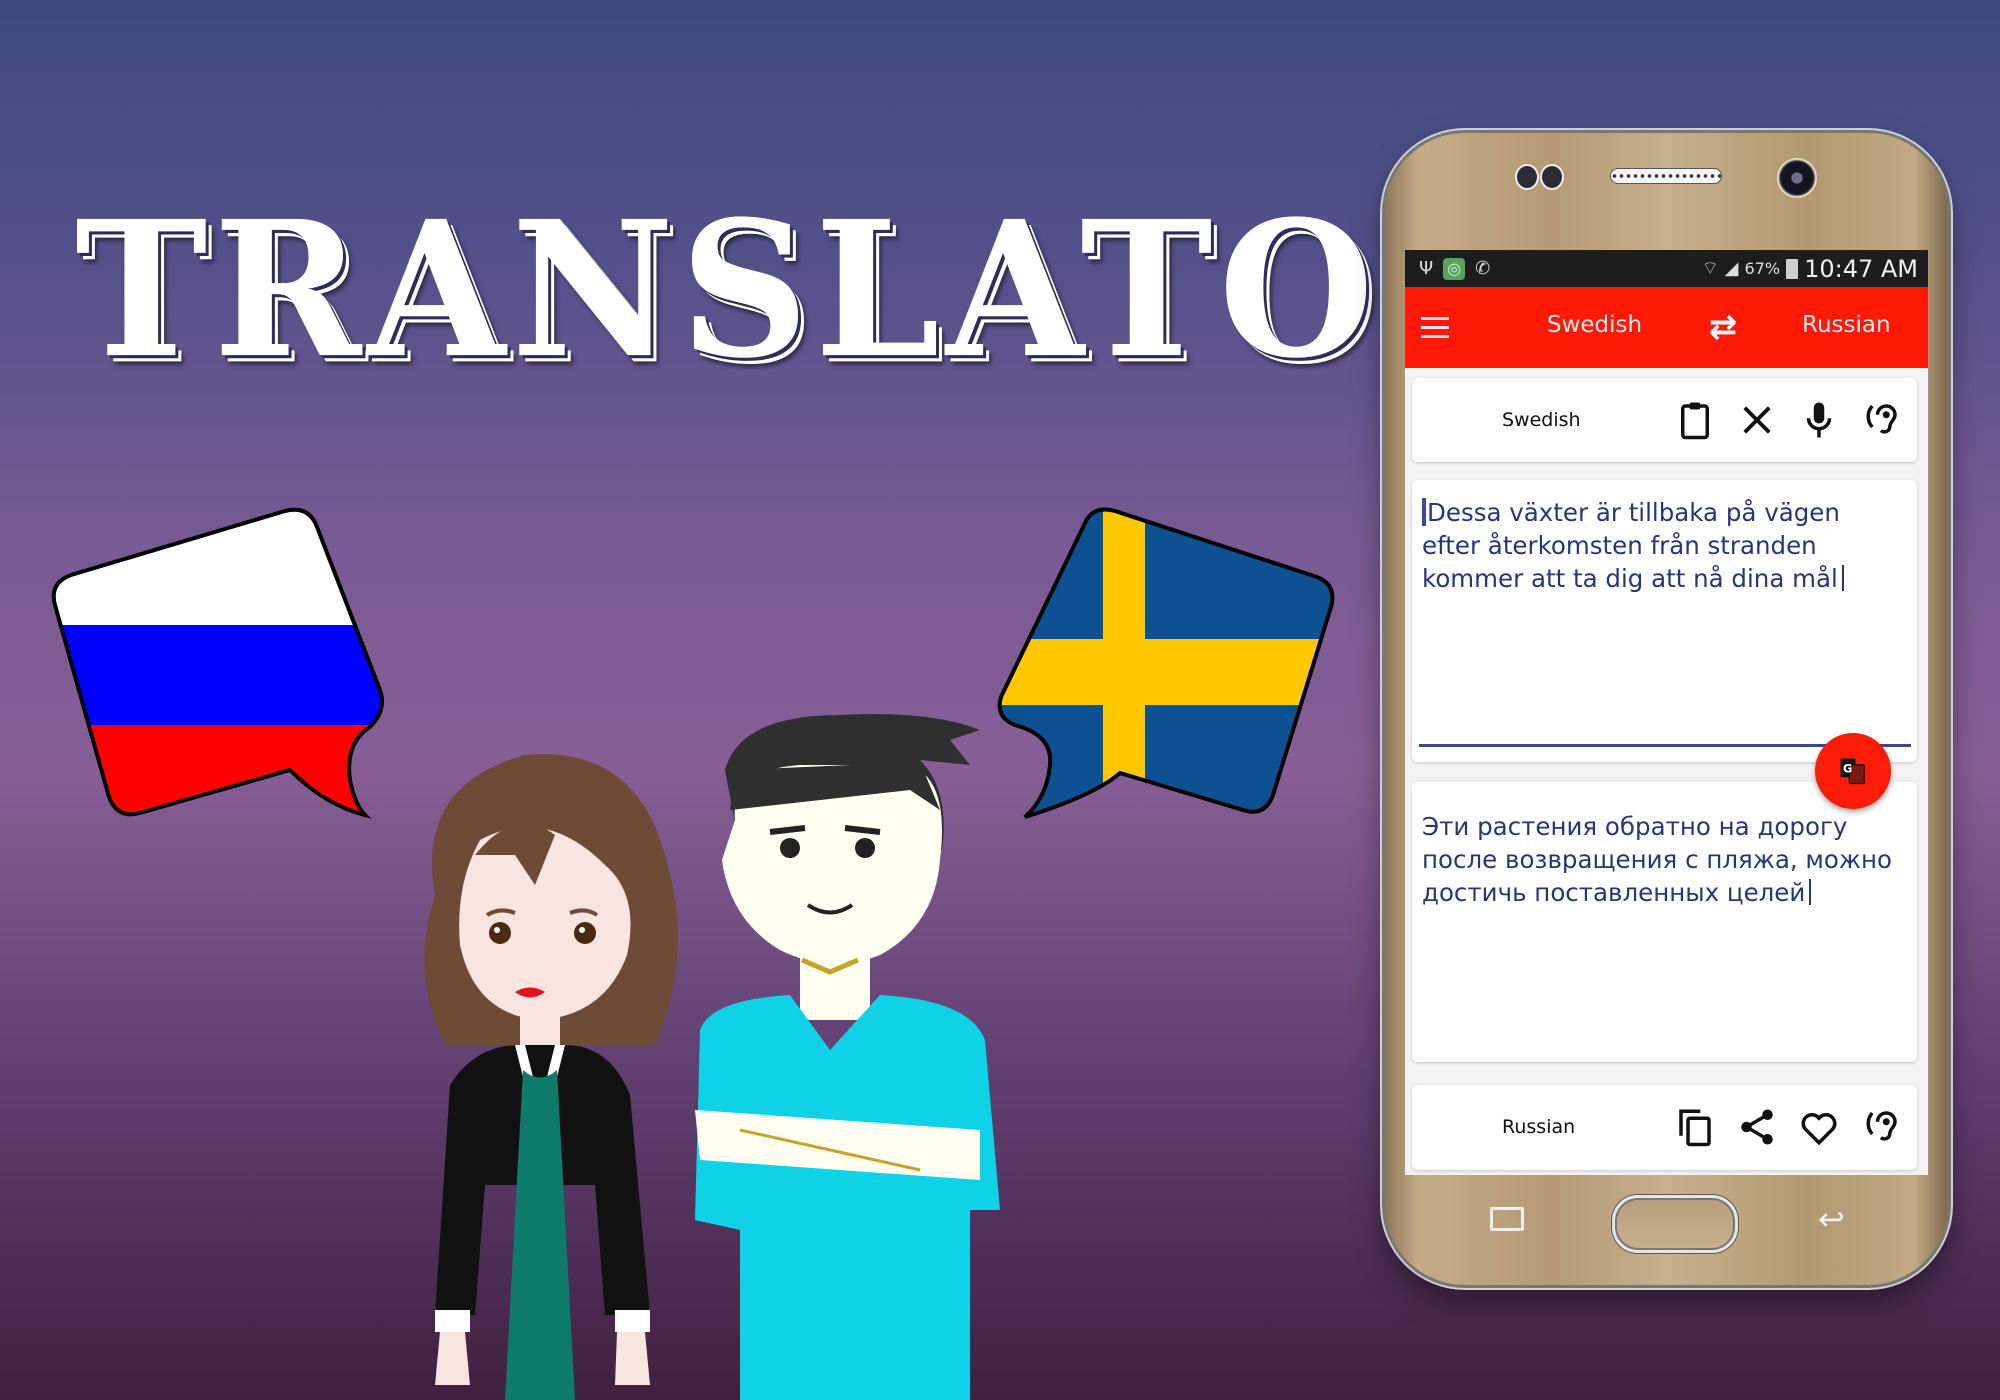  I want to click on woman-character-illustration, so click(551, 1077).